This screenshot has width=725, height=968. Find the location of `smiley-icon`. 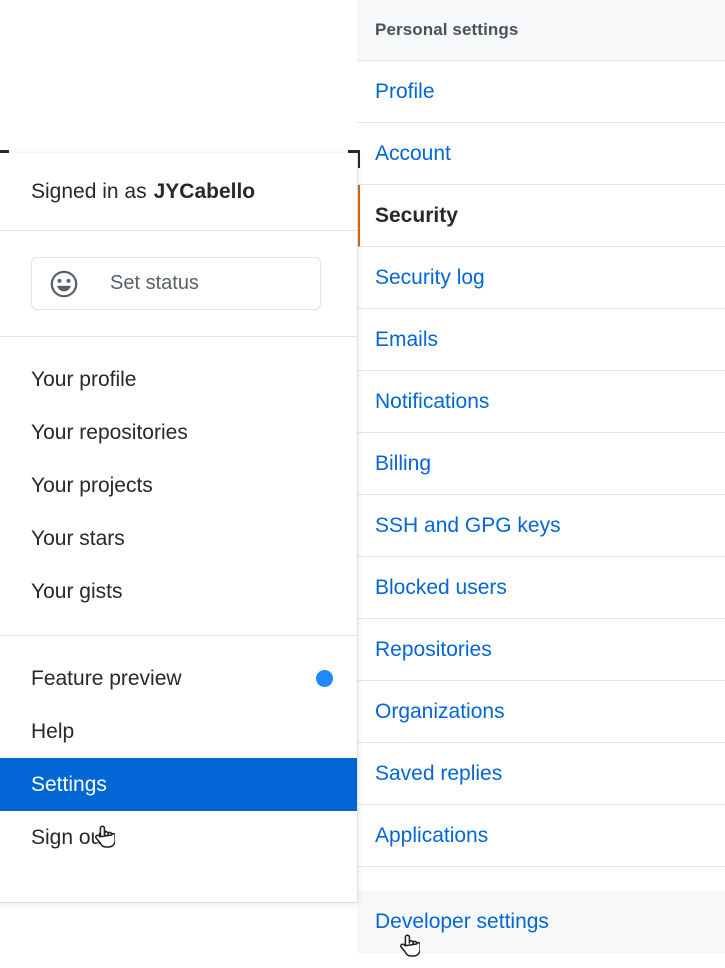

smiley-icon is located at coordinates (64, 283).